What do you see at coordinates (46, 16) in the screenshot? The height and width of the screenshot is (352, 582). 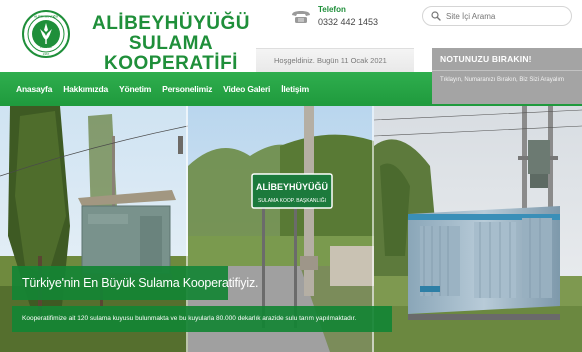 I see `seal-top-text: ALİBEYHÜYÜĞÜ` at bounding box center [46, 16].